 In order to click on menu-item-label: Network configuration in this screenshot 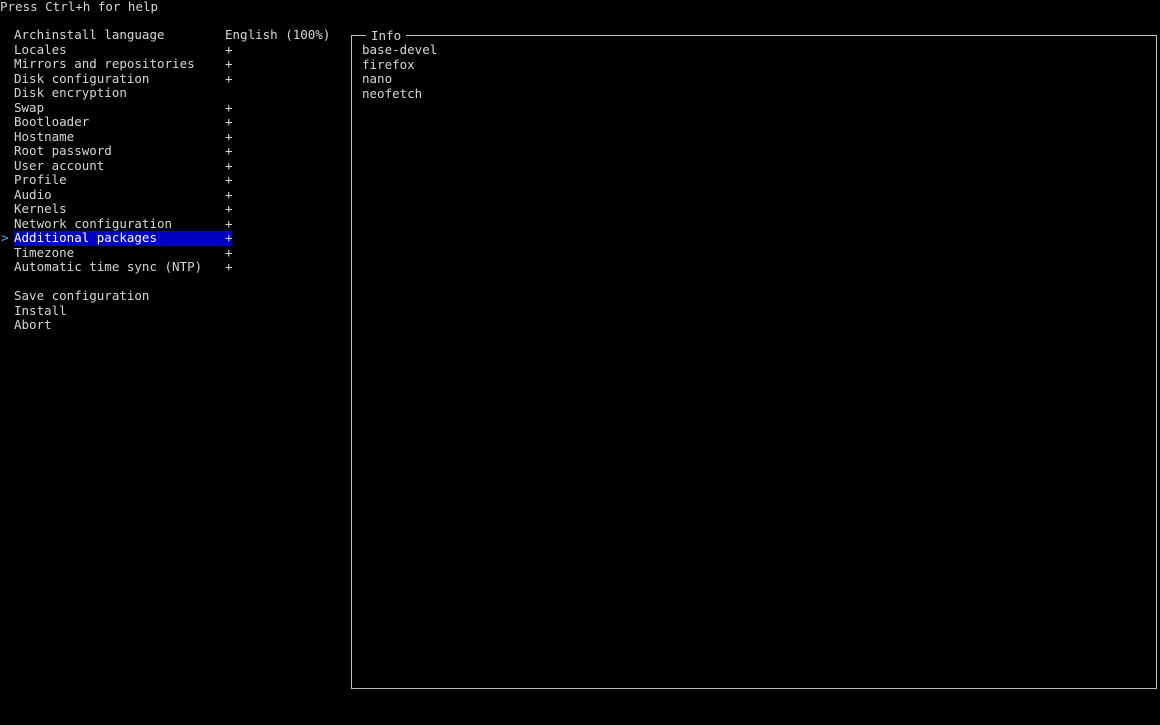, I will do `click(93, 223)`.